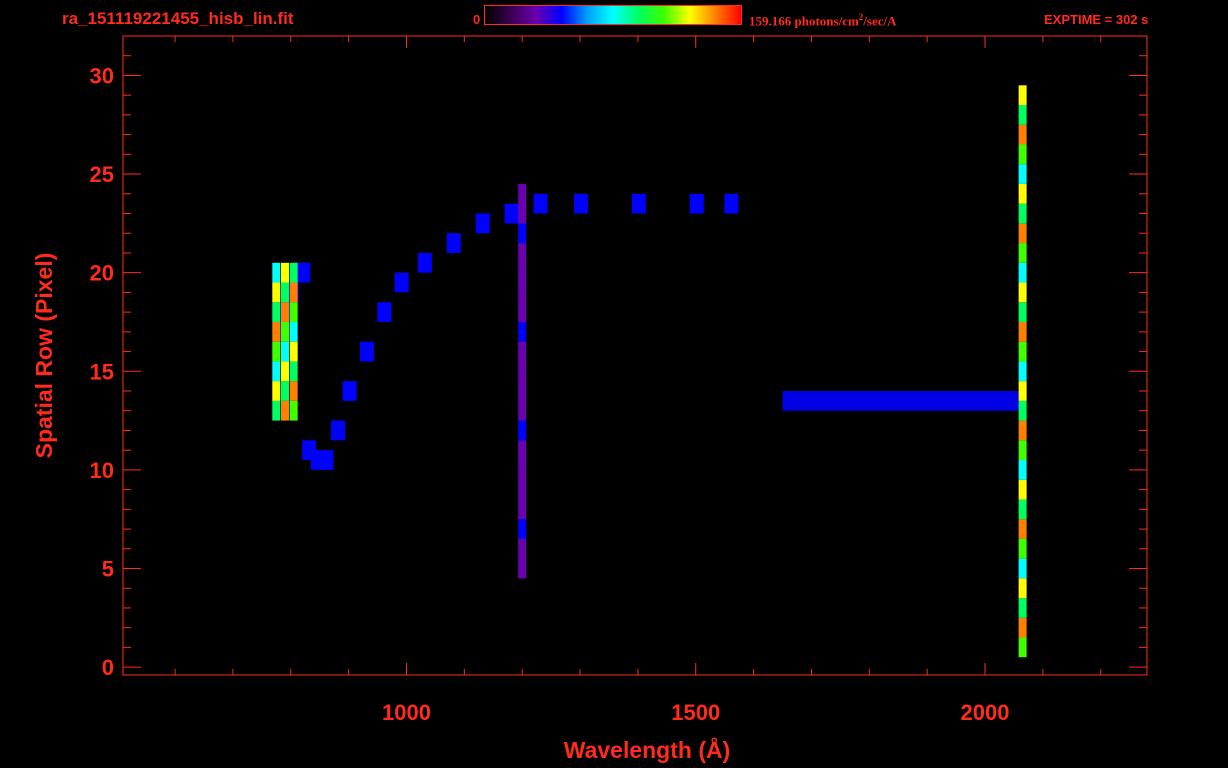 Image resolution: width=1228 pixels, height=768 pixels. Describe the element at coordinates (108, 667) in the screenshot. I see `y-tick-label: 0` at that location.